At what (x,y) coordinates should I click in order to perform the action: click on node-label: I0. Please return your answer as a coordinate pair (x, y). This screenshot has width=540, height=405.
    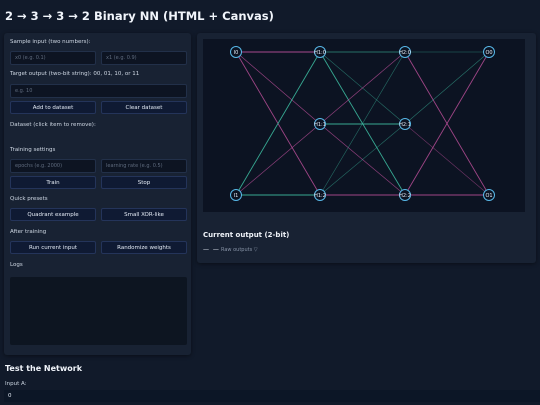
    Looking at the image, I should click on (236, 53).